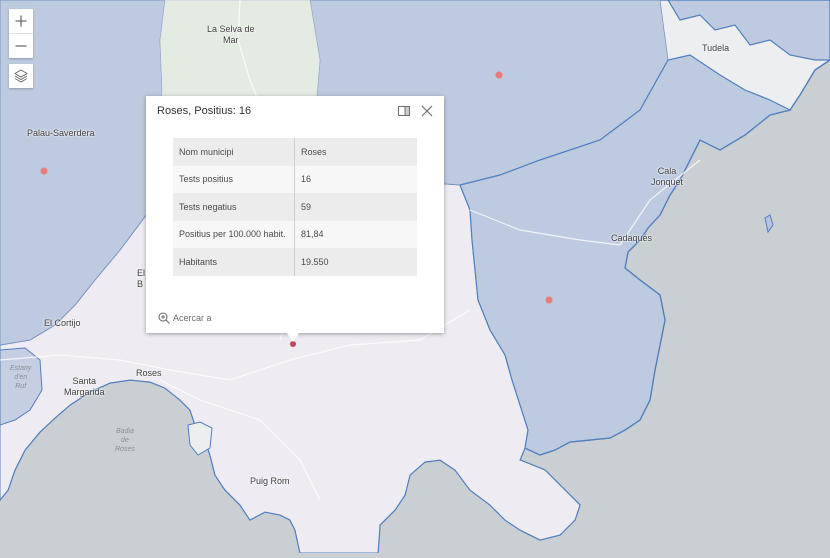  What do you see at coordinates (231, 34) in the screenshot?
I see `place-label-la-selva-de-mar: La Selva de Mar` at bounding box center [231, 34].